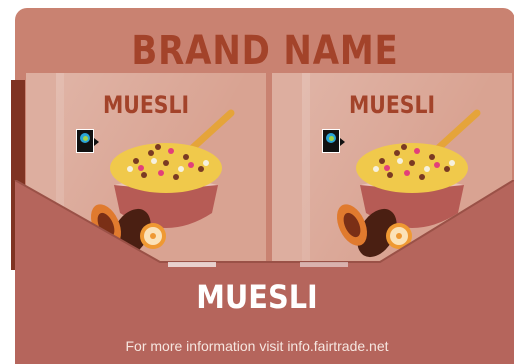 This screenshot has height=364, width=514. I want to click on brand-name: BRAND NAME, so click(265, 51).